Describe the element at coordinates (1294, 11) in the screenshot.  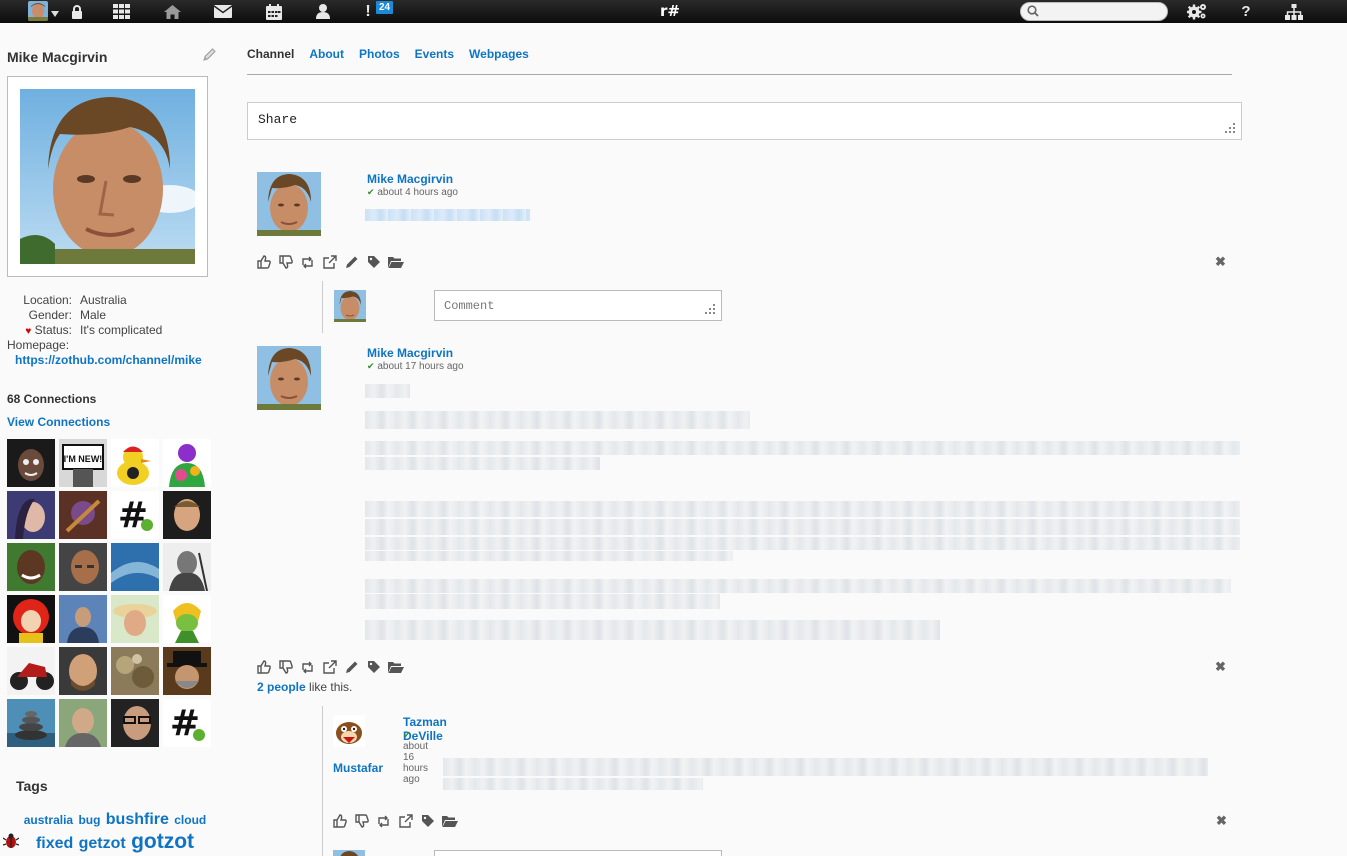
I see `sitemap-icon` at that location.